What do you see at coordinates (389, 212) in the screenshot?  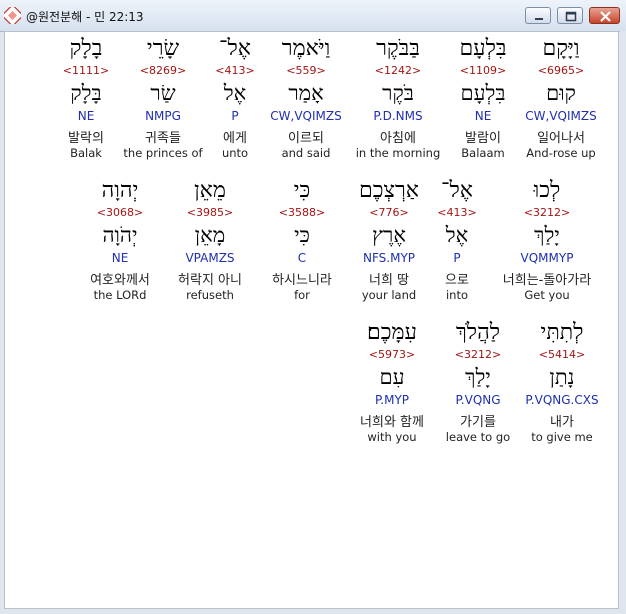 I see `strong-number: <776>` at bounding box center [389, 212].